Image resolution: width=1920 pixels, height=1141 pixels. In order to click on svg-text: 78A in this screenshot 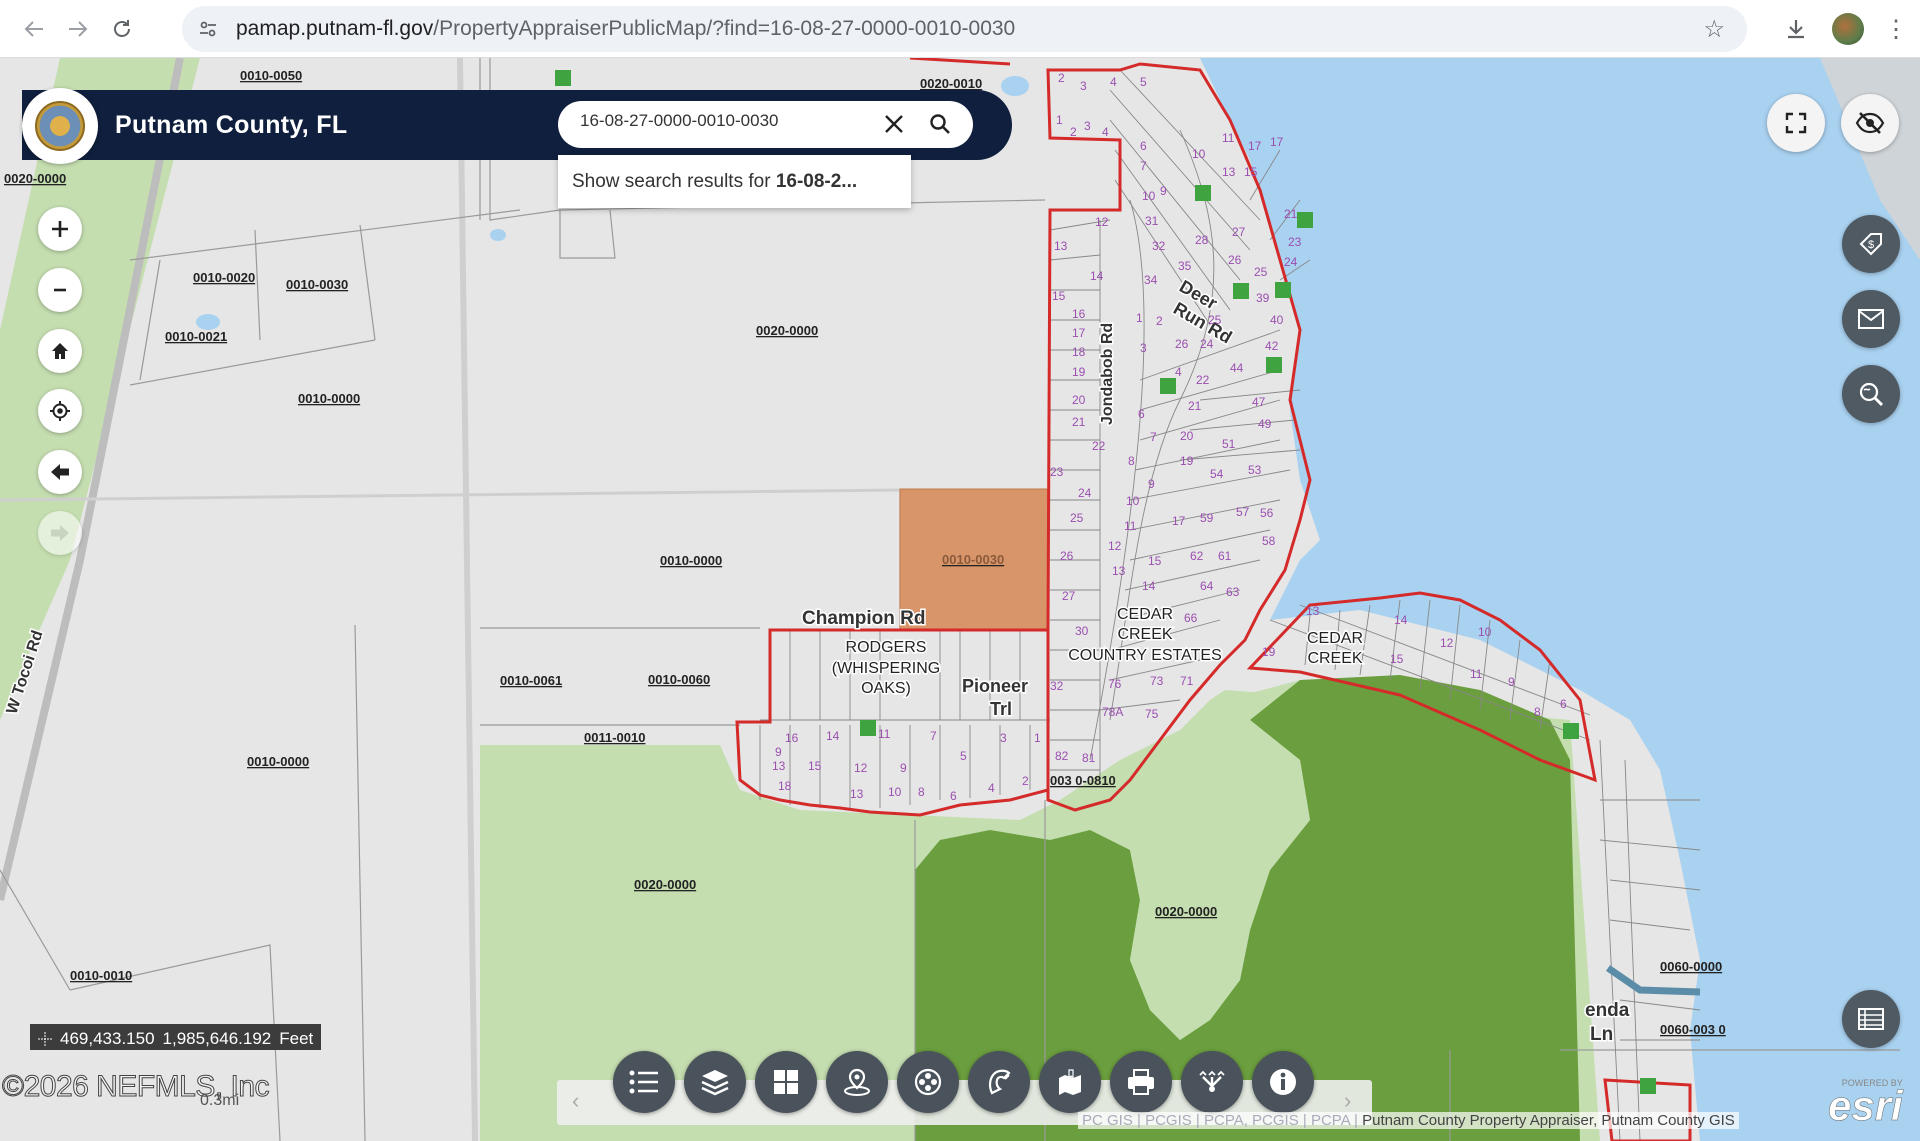, I will do `click(1112, 712)`.